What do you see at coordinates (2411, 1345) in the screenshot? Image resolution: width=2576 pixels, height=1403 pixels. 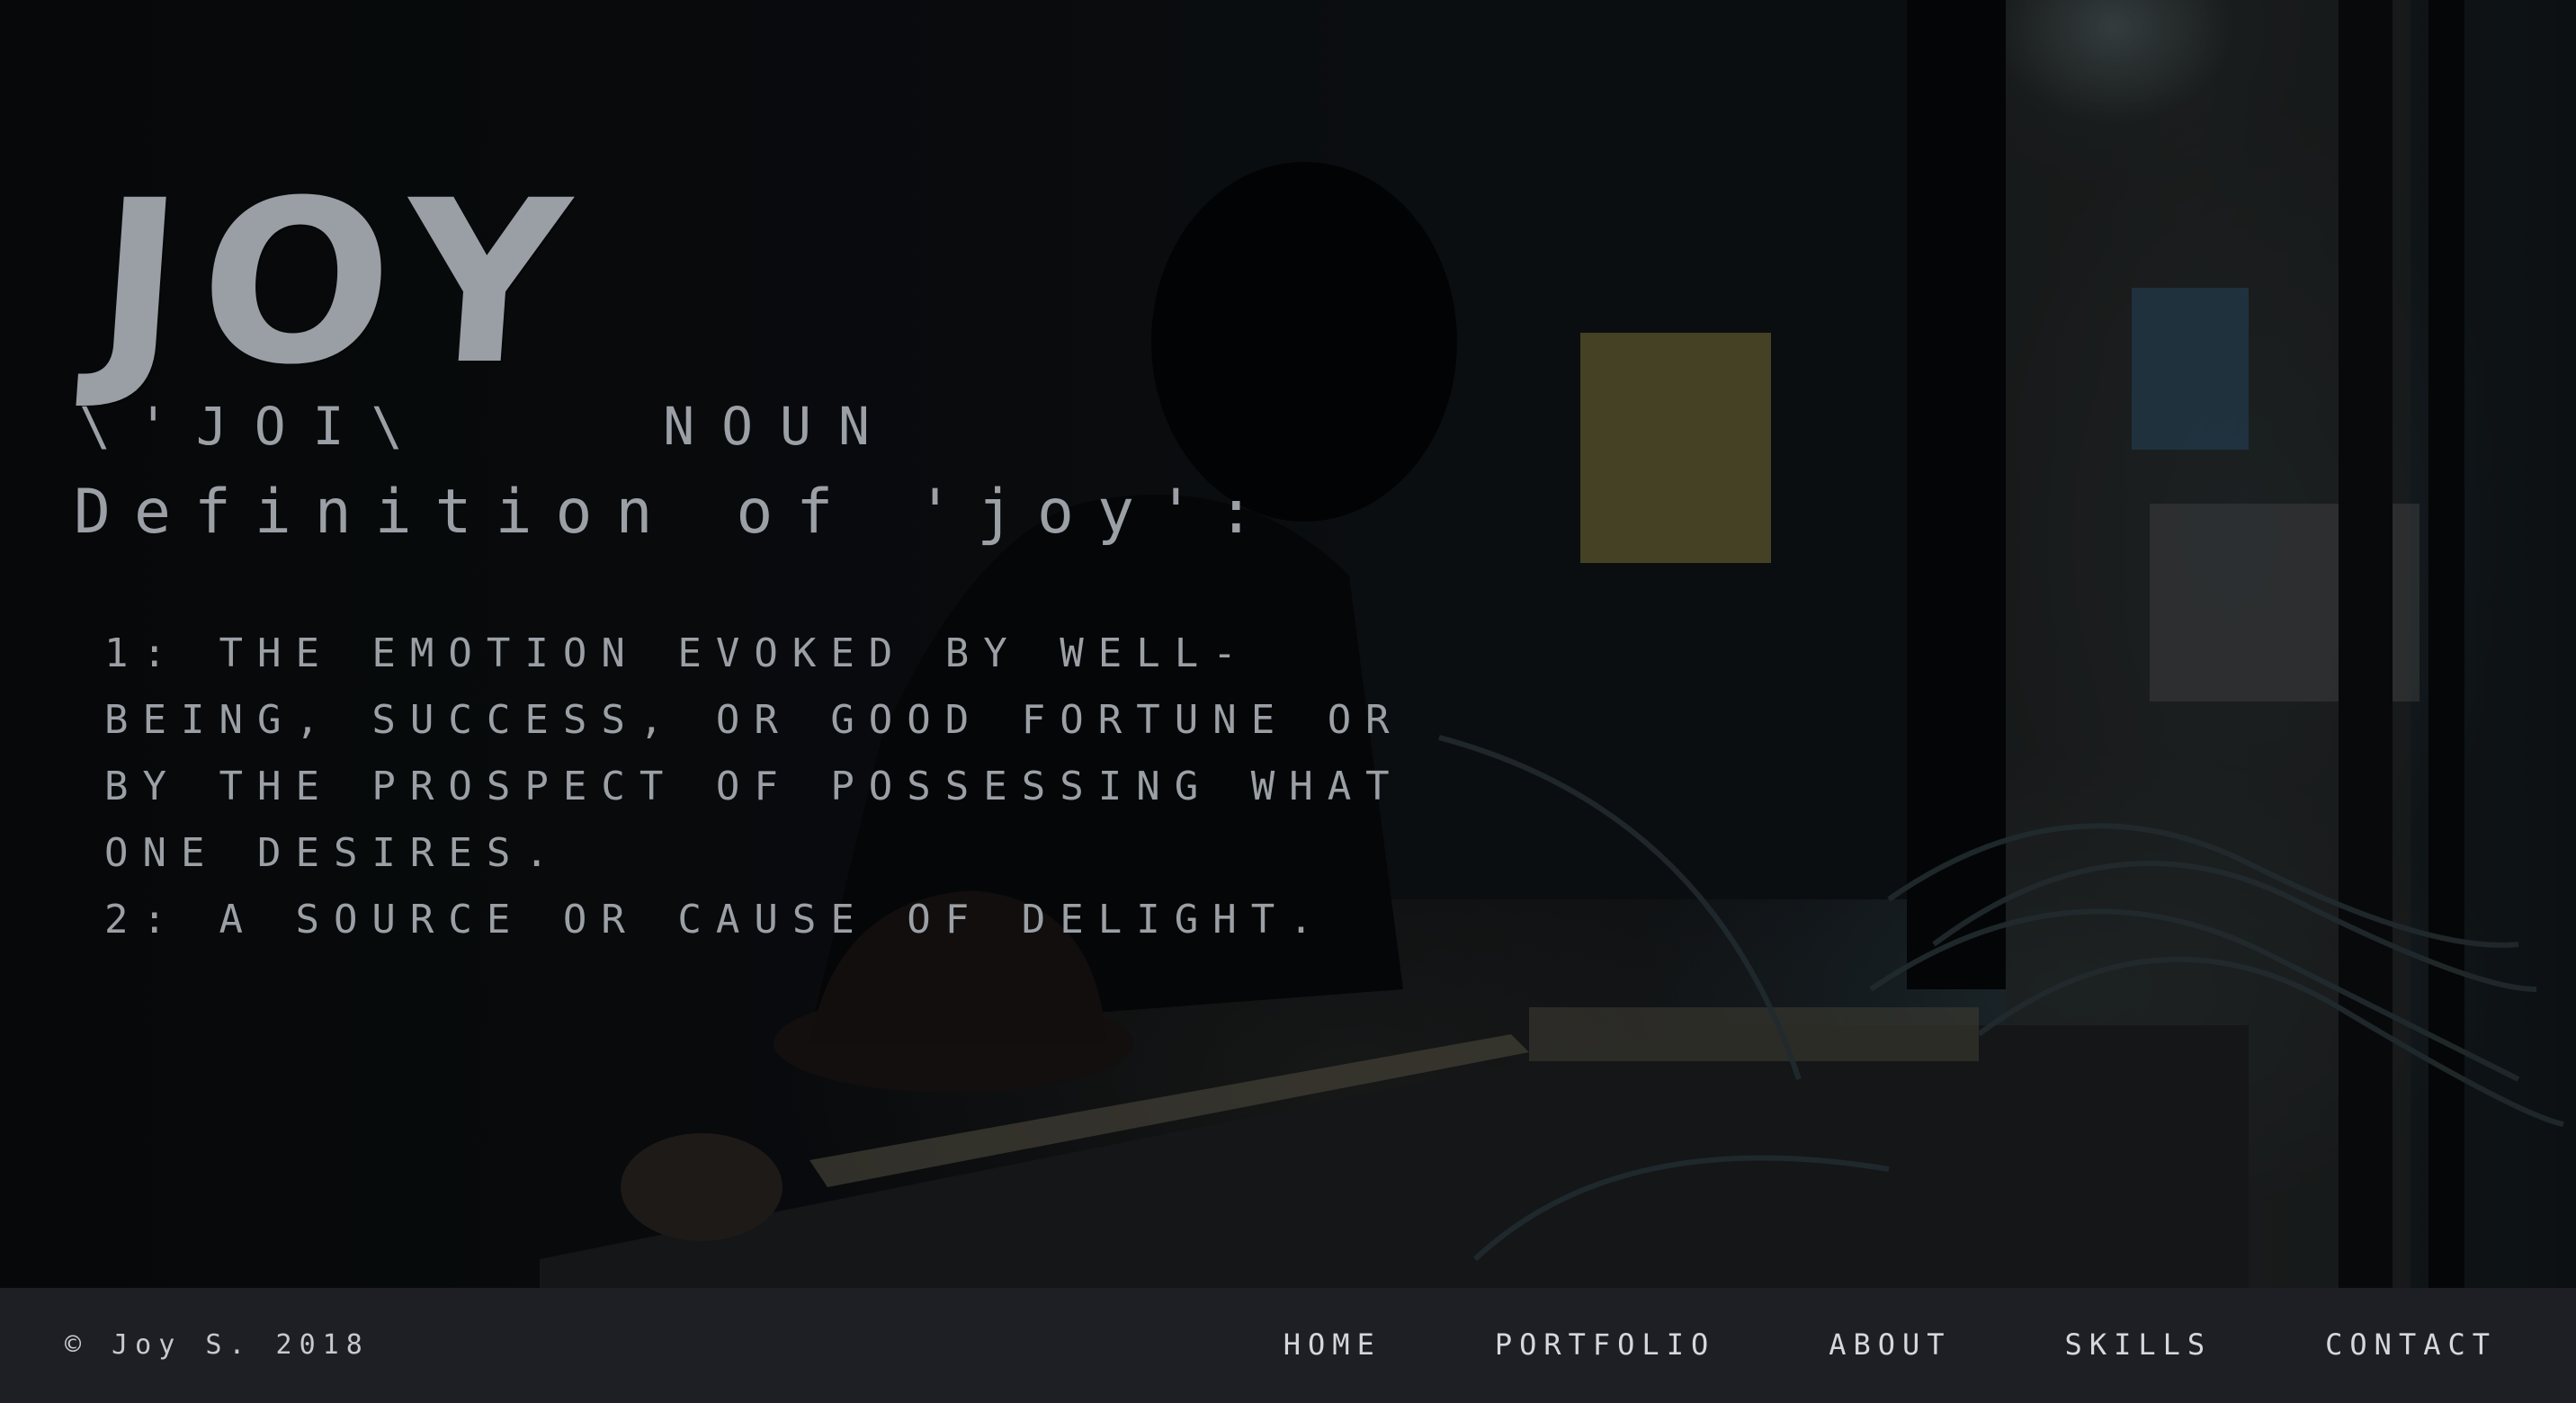 I see `nav-link-contact: Contact` at bounding box center [2411, 1345].